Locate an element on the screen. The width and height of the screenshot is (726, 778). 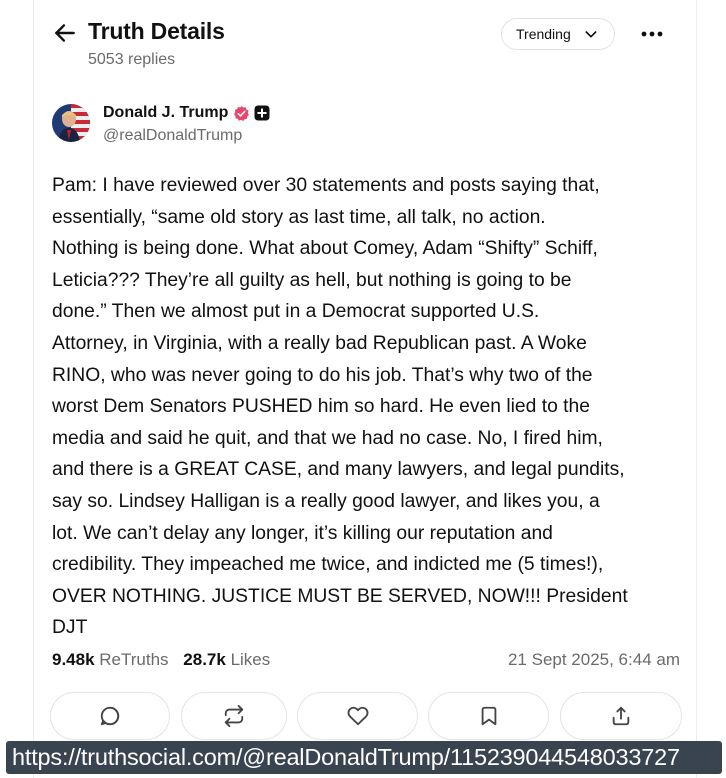
like-icon is located at coordinates (357, 716).